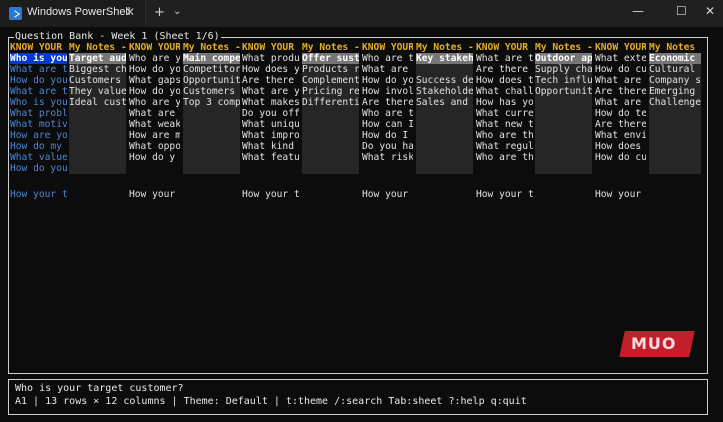  I want to click on table-cell: Supply cha, so click(563, 69).